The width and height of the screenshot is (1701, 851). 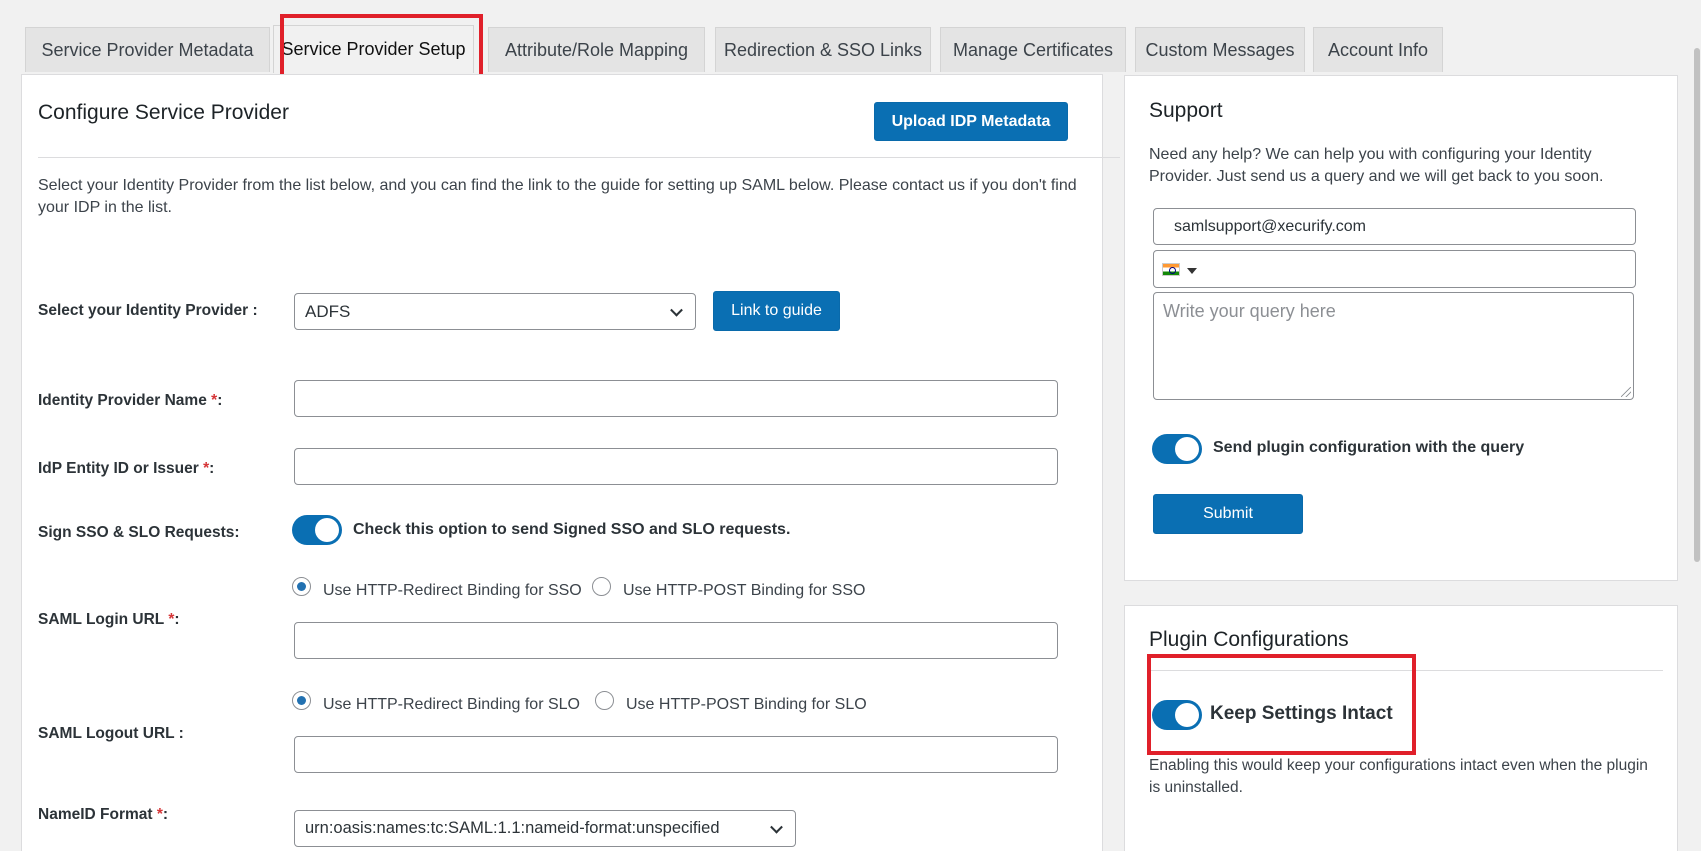 I want to click on sso-post-label: Use HTTP-POST Binding for SSO, so click(x=744, y=590).